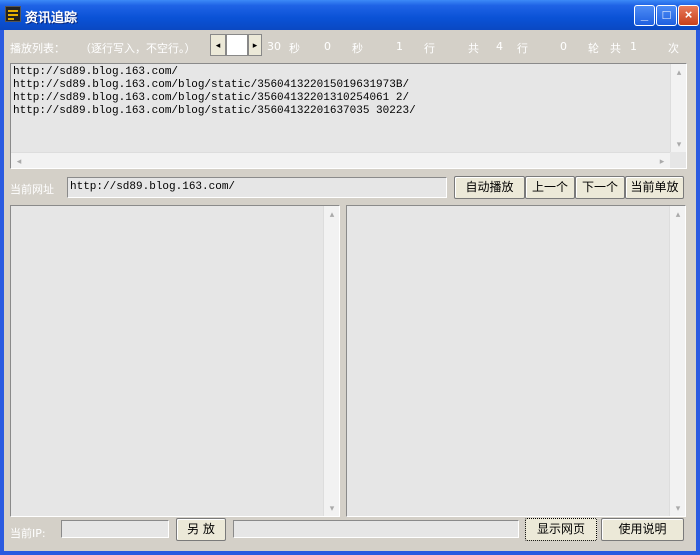 This screenshot has height=555, width=700. I want to click on single-play-button: 当前单放, so click(654, 187).